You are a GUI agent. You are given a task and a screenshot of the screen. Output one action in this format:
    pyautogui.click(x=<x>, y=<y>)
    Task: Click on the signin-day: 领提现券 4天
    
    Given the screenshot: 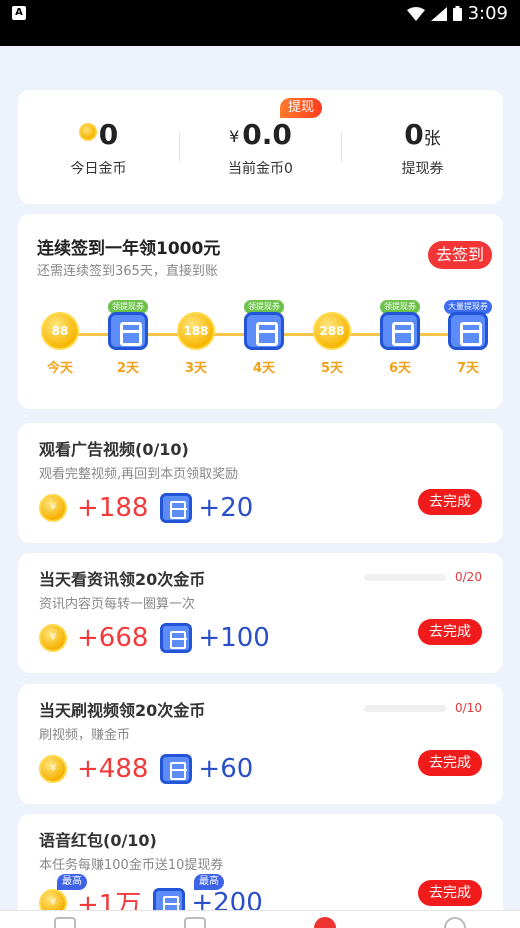 What is the action you would take?
    pyautogui.click(x=264, y=335)
    